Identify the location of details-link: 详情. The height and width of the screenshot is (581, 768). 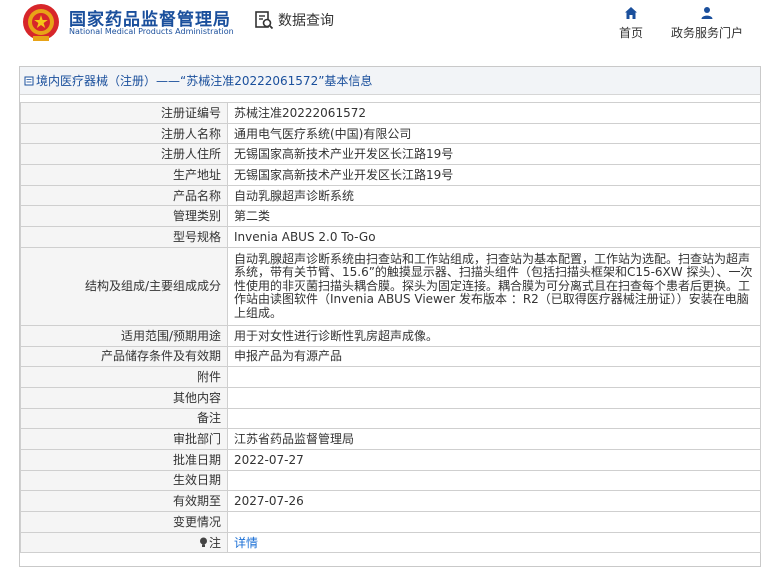
(246, 543).